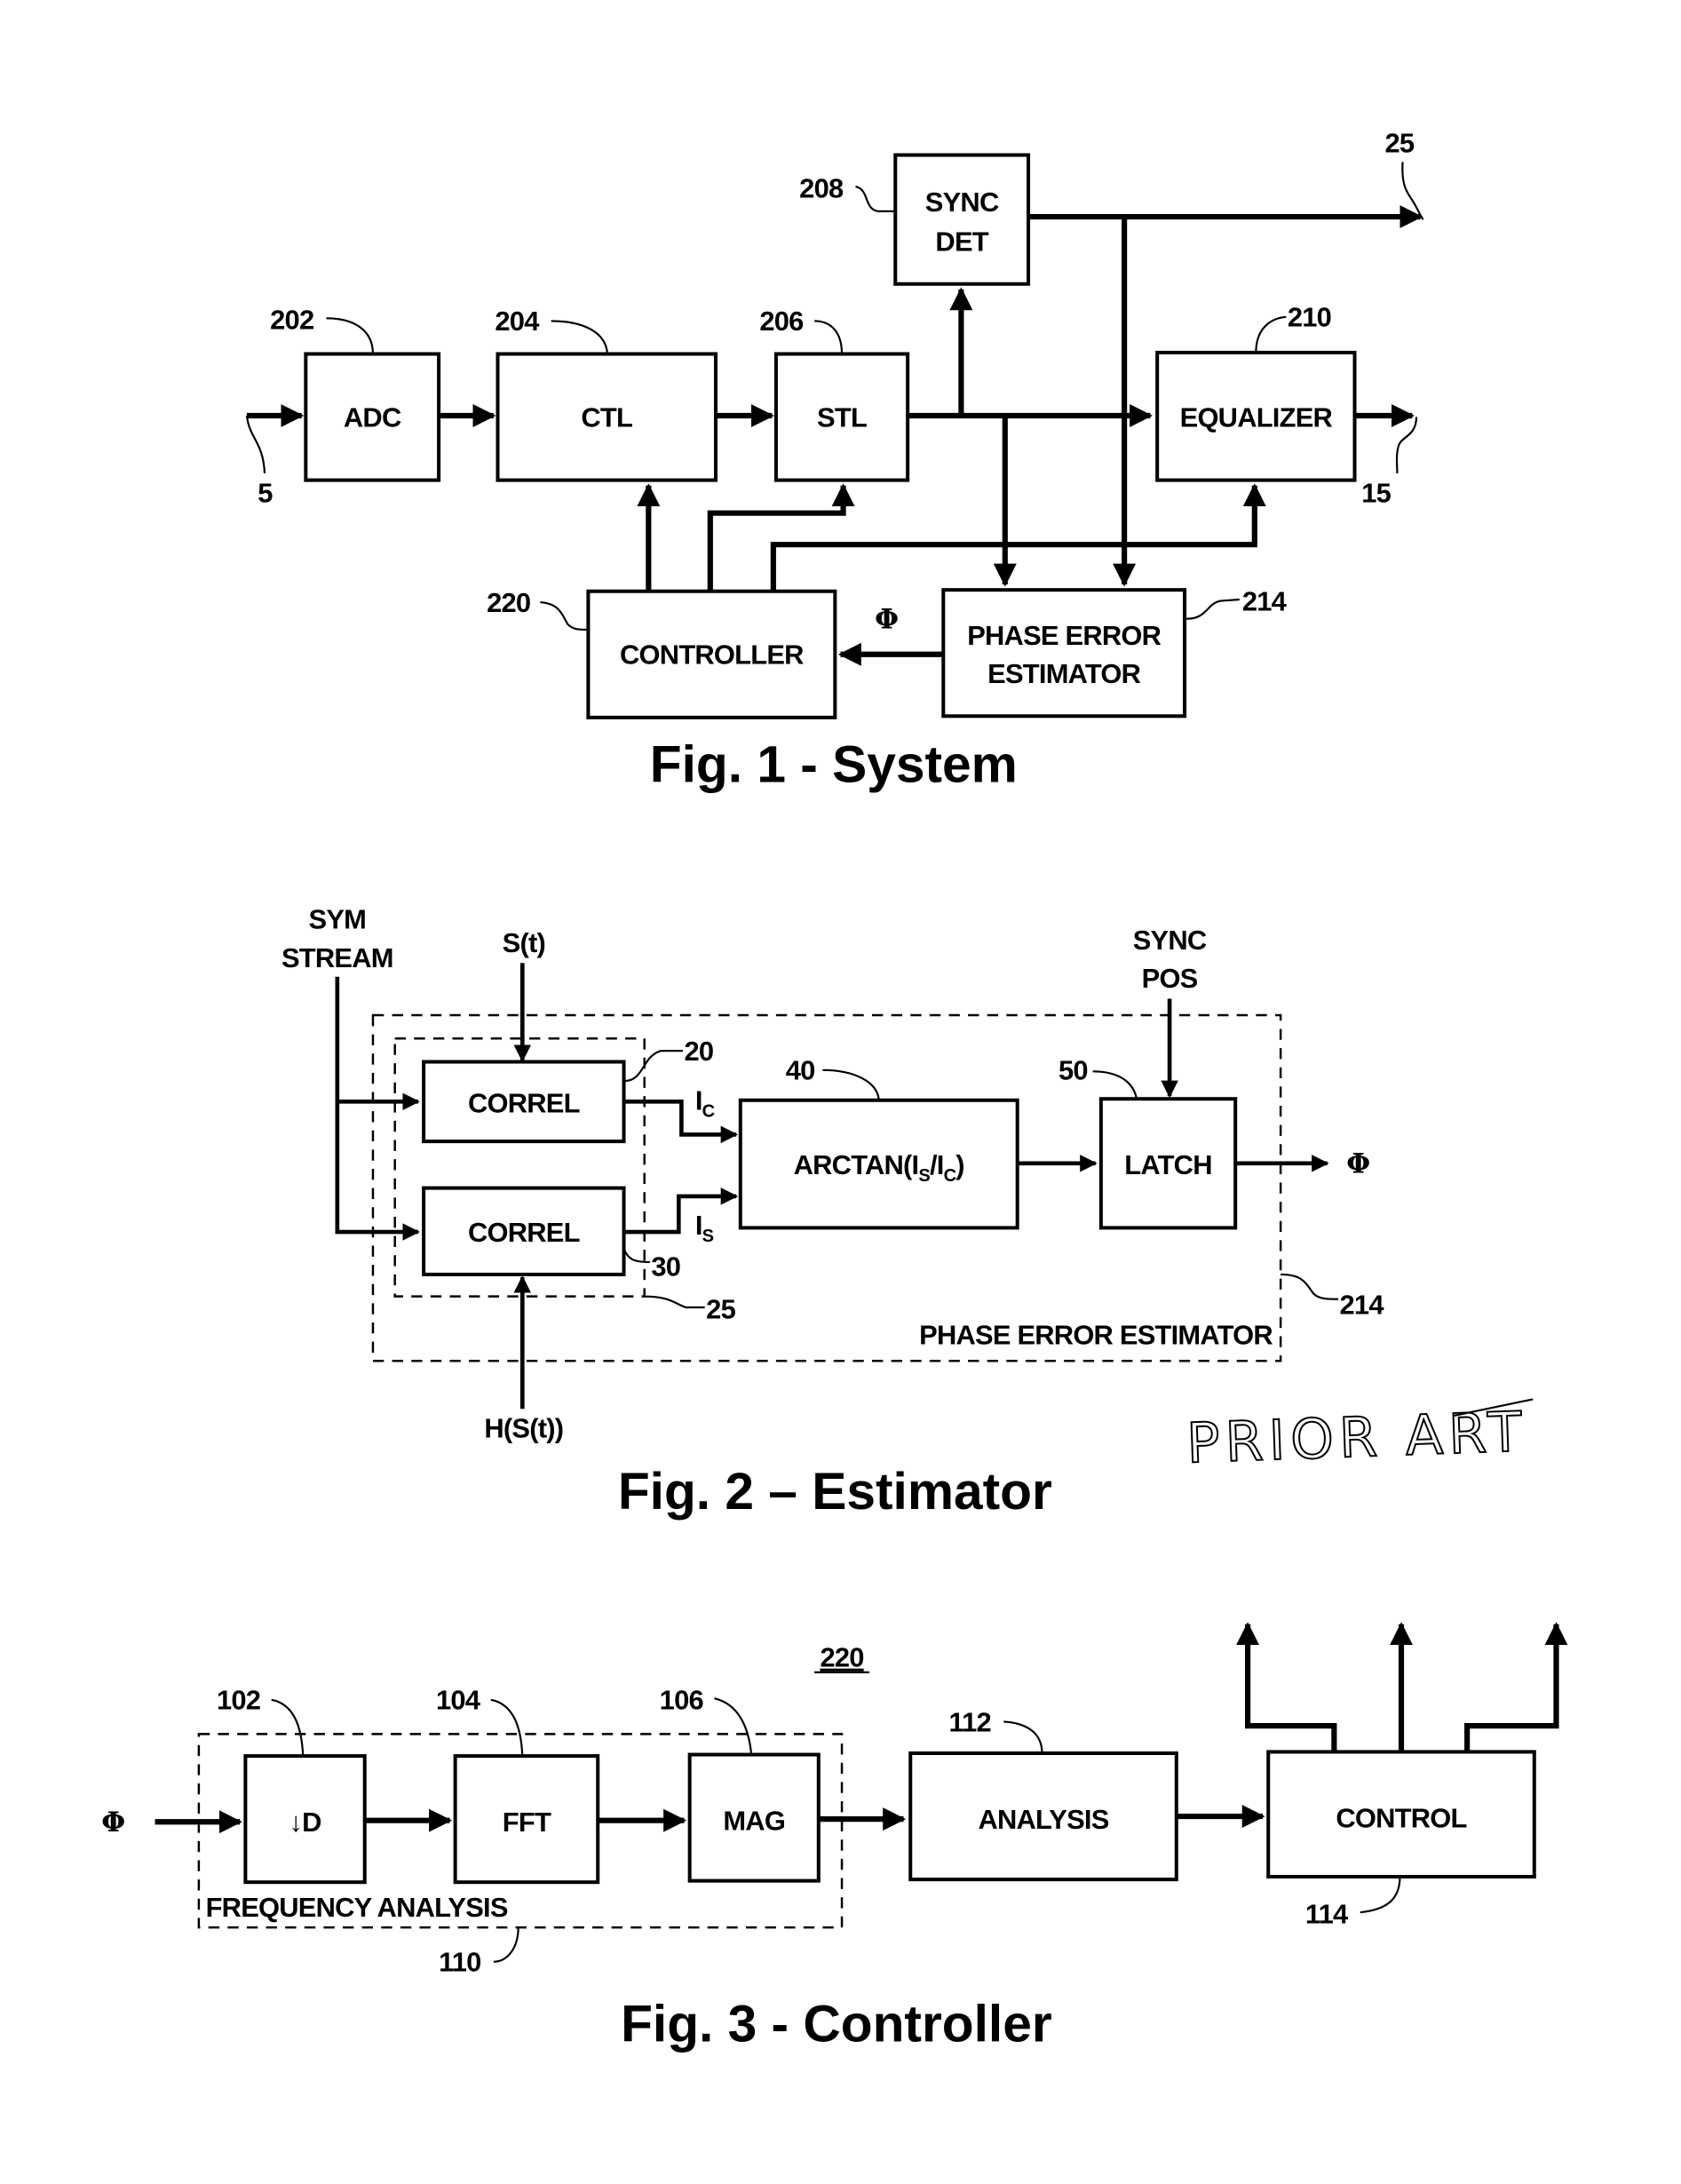 This screenshot has height=2184, width=1681. Describe the element at coordinates (969, 1721) in the screenshot. I see `ref-112: 112` at that location.